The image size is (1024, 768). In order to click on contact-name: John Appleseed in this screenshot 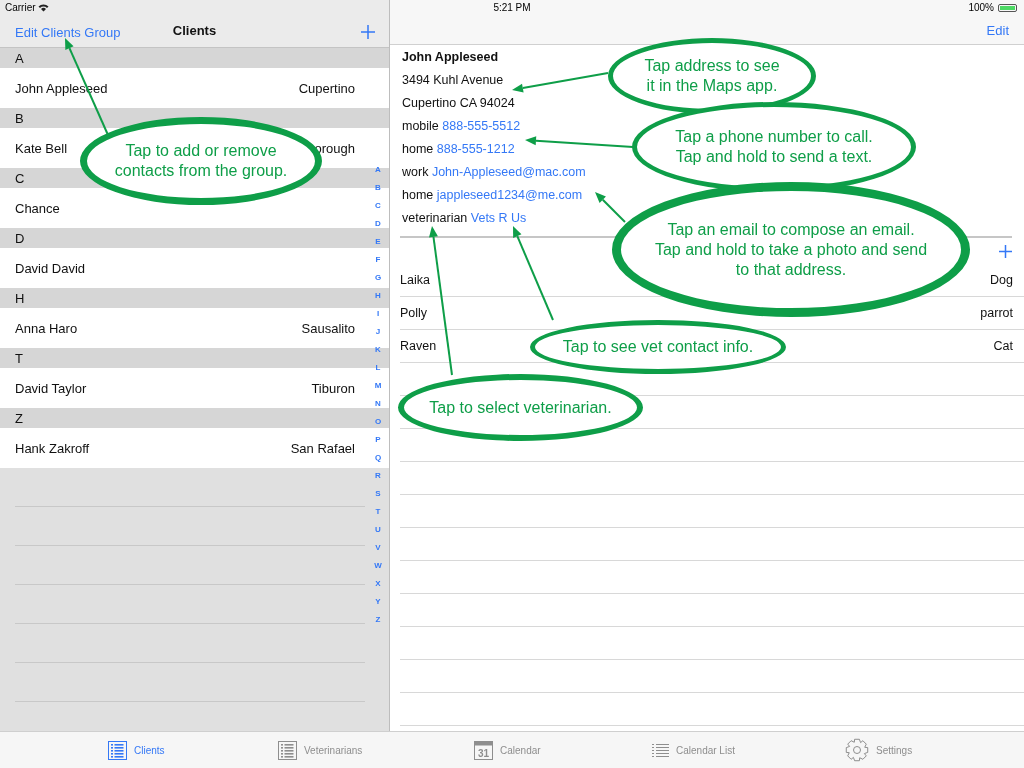, I will do `click(450, 57)`.